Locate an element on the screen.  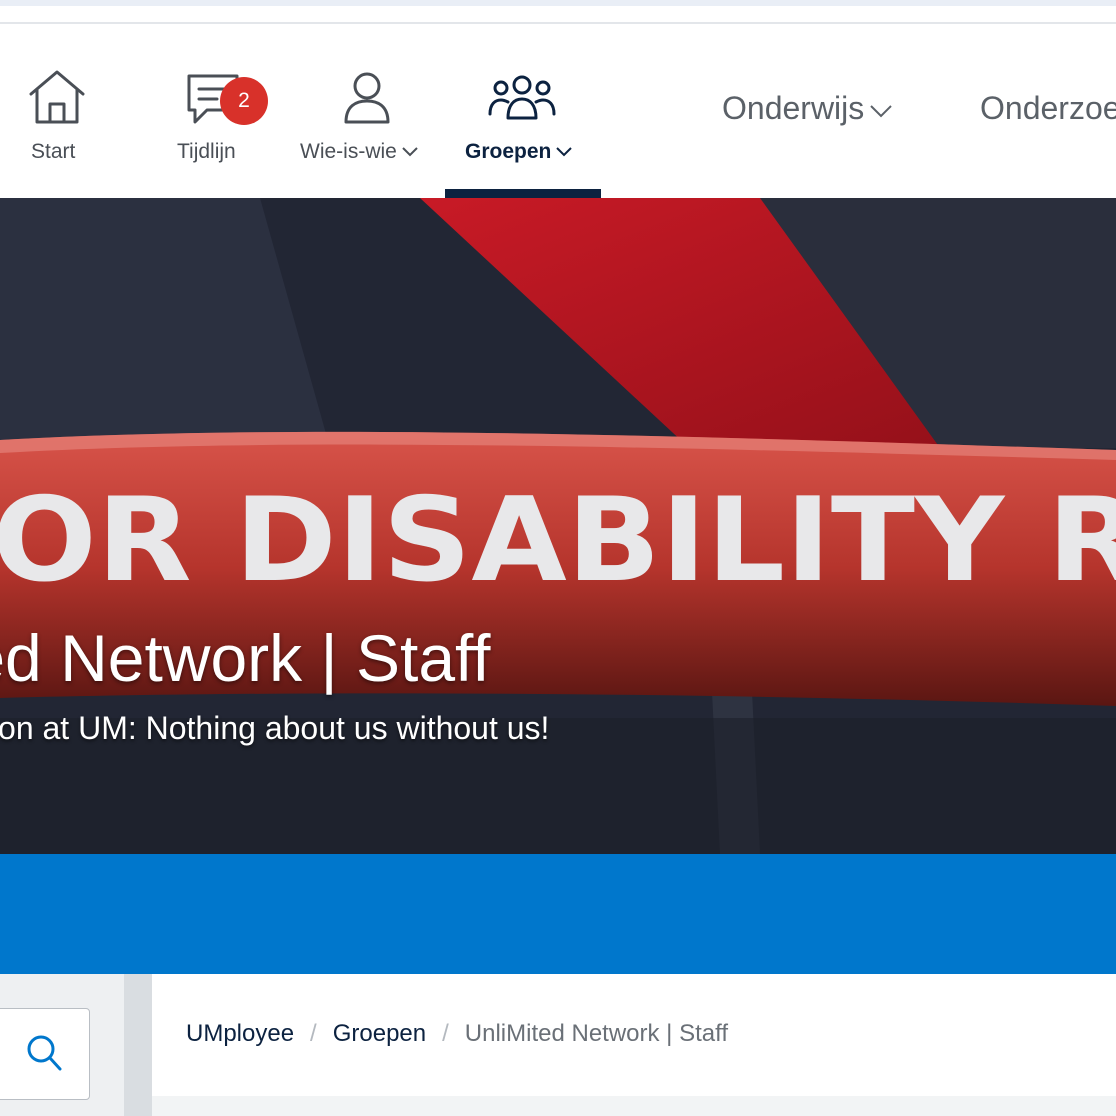
nav-label-groepen: Groepen is located at coordinates (508, 151).